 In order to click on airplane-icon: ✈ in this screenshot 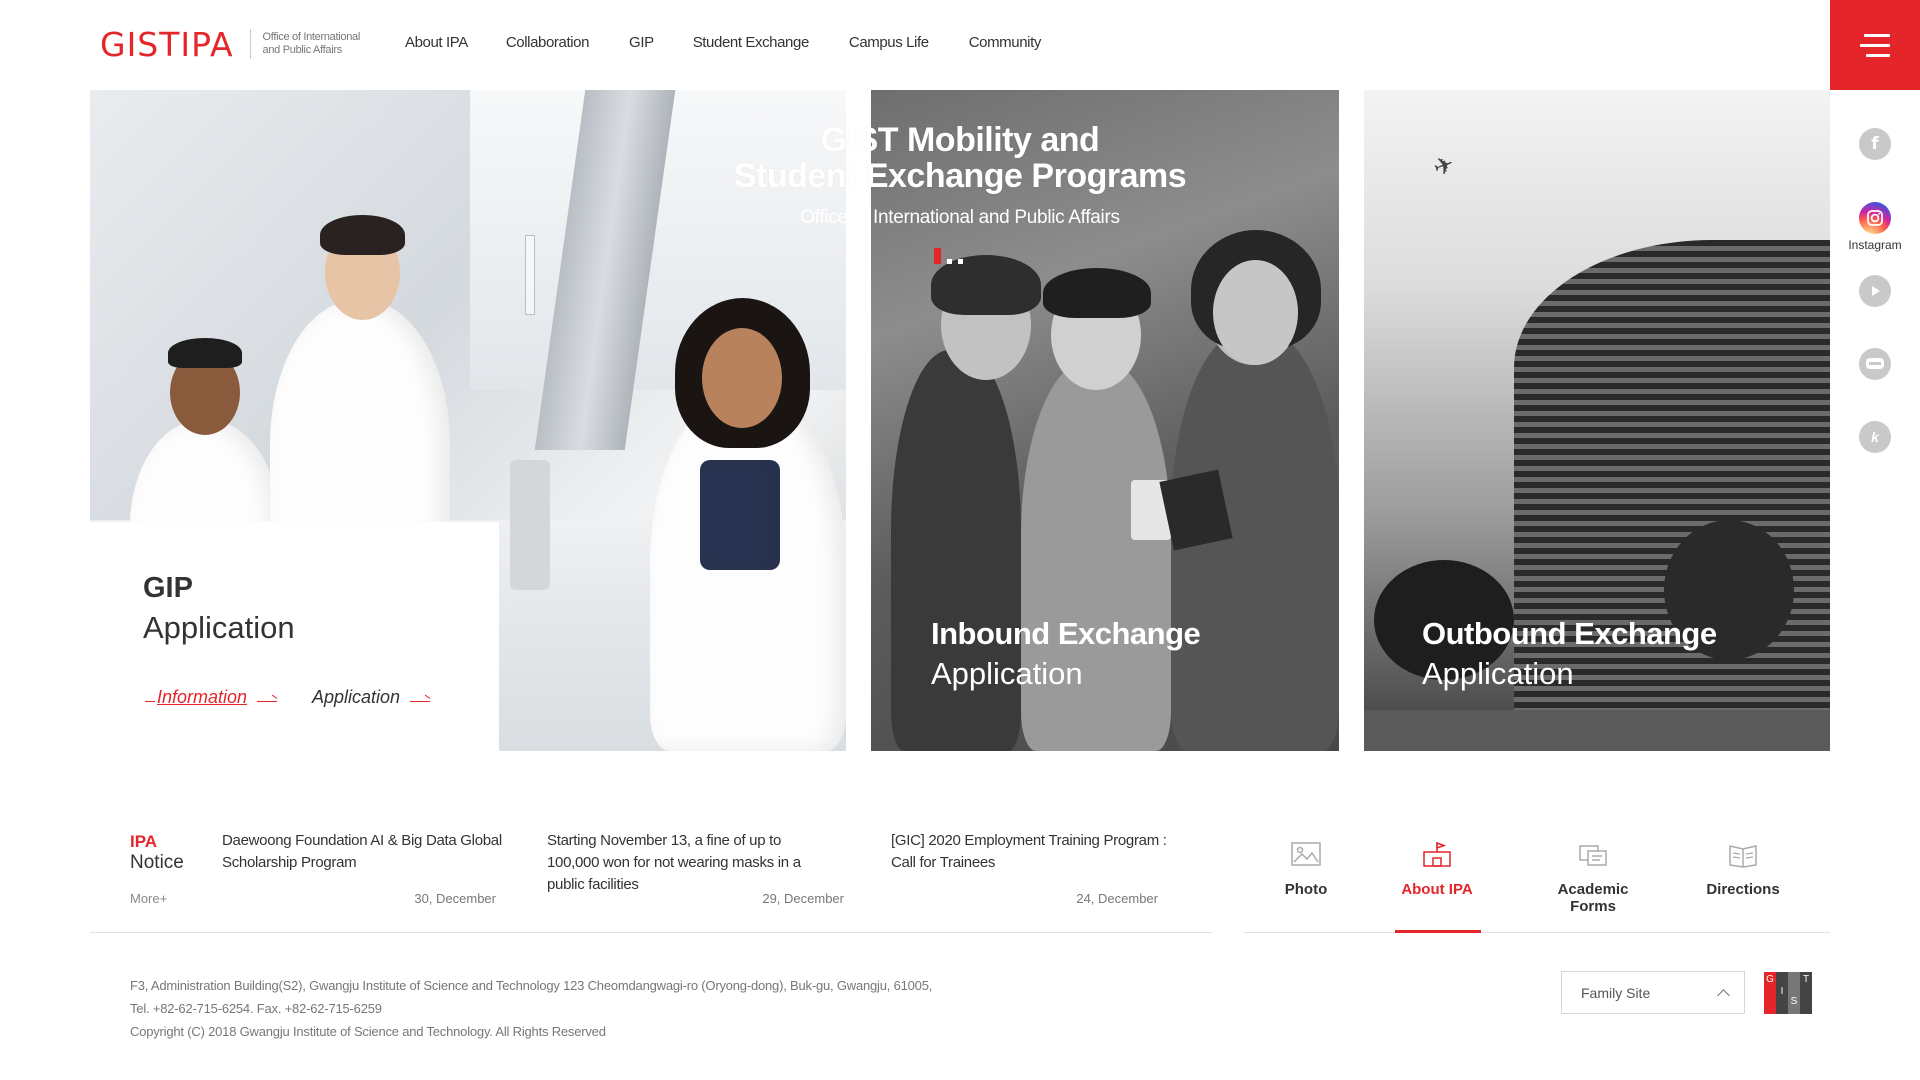, I will do `click(1444, 166)`.